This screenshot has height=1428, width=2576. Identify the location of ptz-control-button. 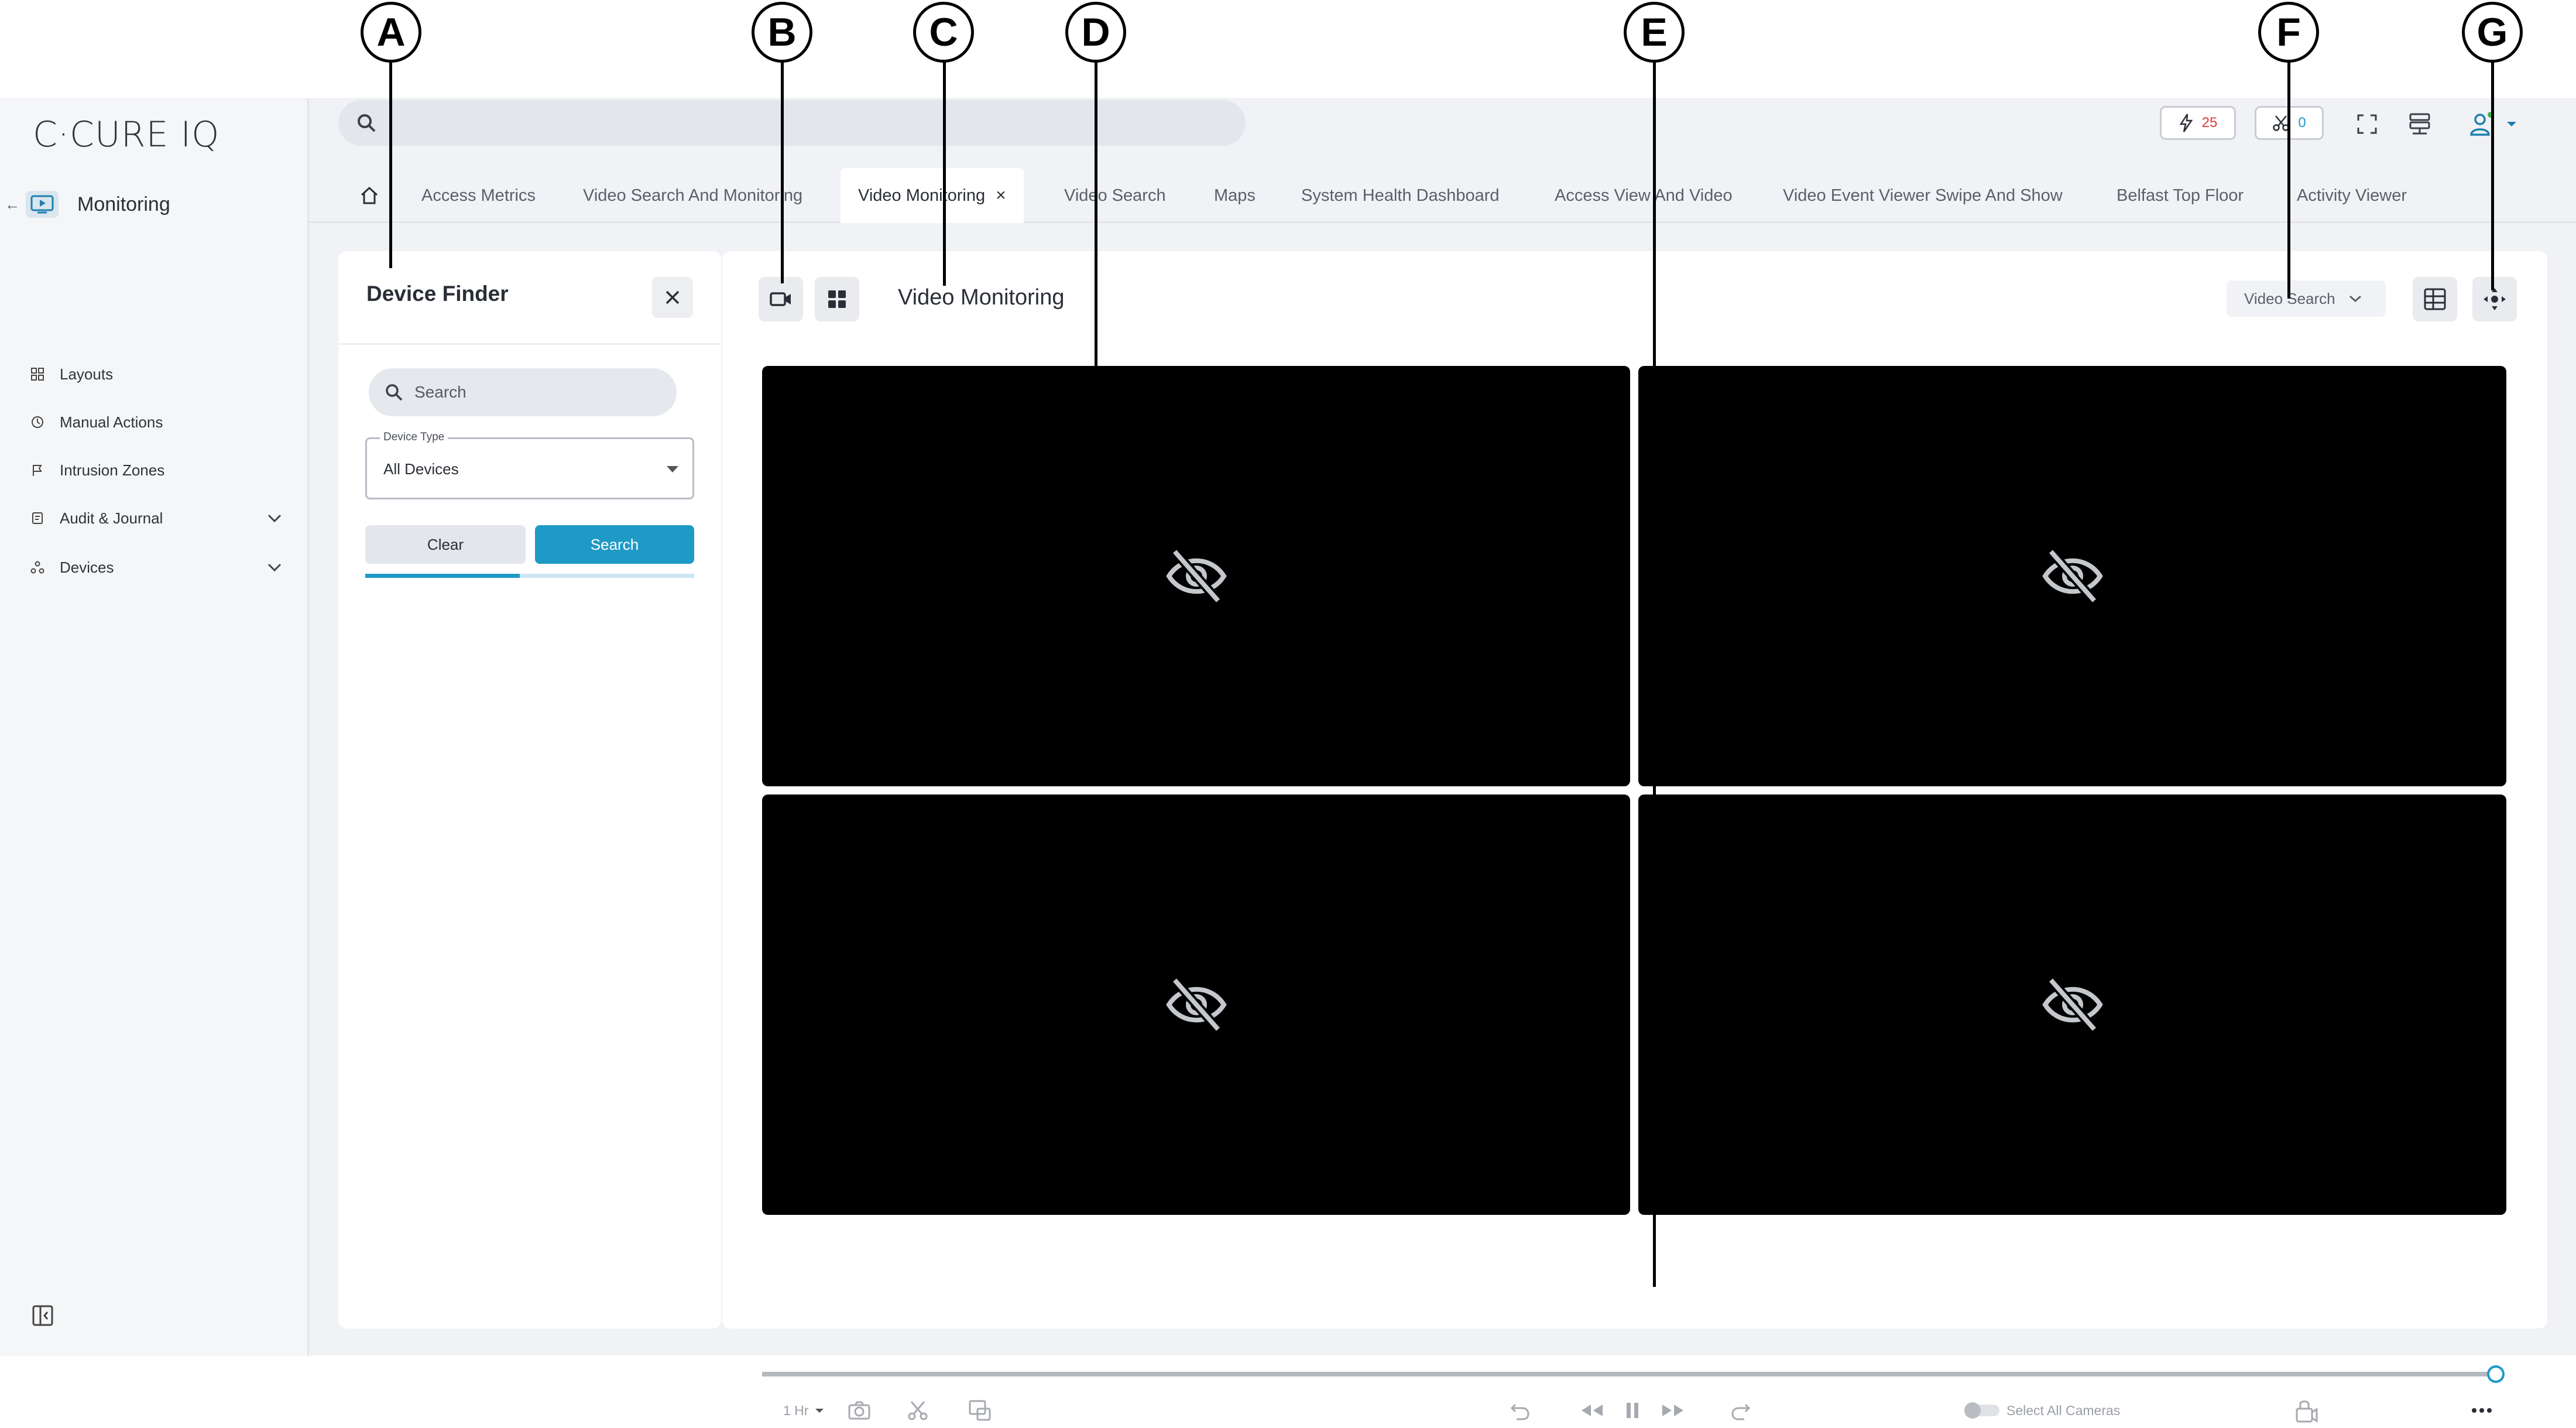
(2495, 299).